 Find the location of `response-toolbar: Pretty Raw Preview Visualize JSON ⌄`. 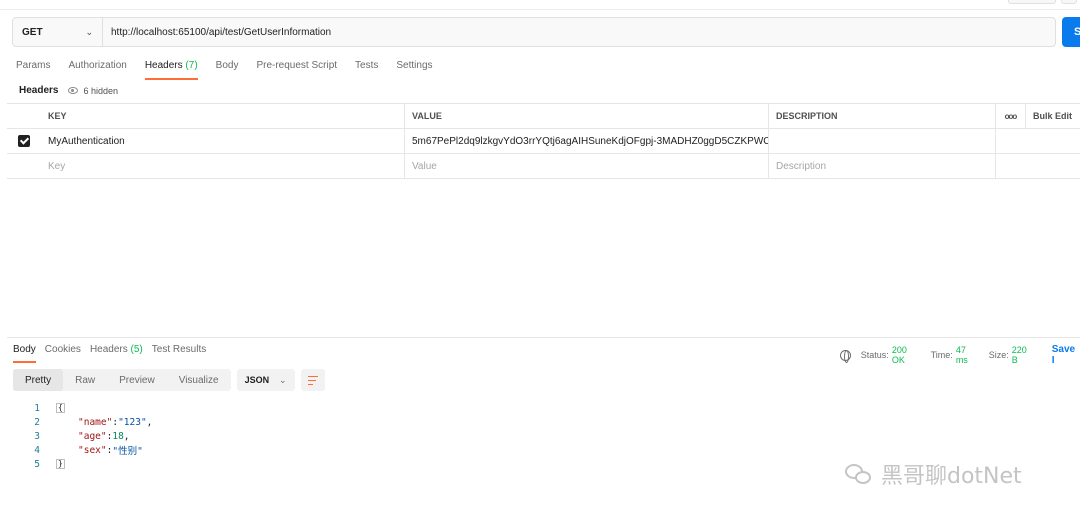

response-toolbar: Pretty Raw Preview Visualize JSON ⌄ is located at coordinates (169, 380).